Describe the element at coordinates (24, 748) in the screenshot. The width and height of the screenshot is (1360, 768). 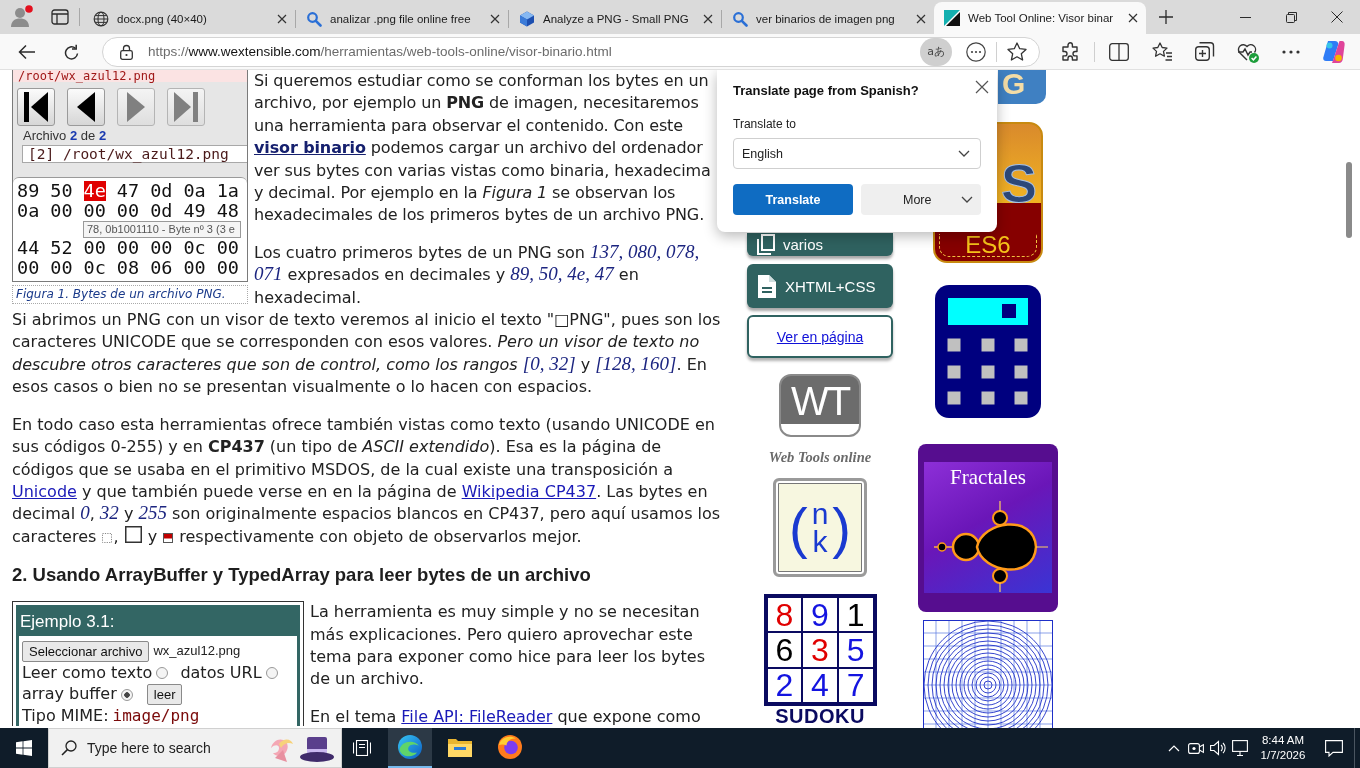
I see `windows-logo-icon` at that location.